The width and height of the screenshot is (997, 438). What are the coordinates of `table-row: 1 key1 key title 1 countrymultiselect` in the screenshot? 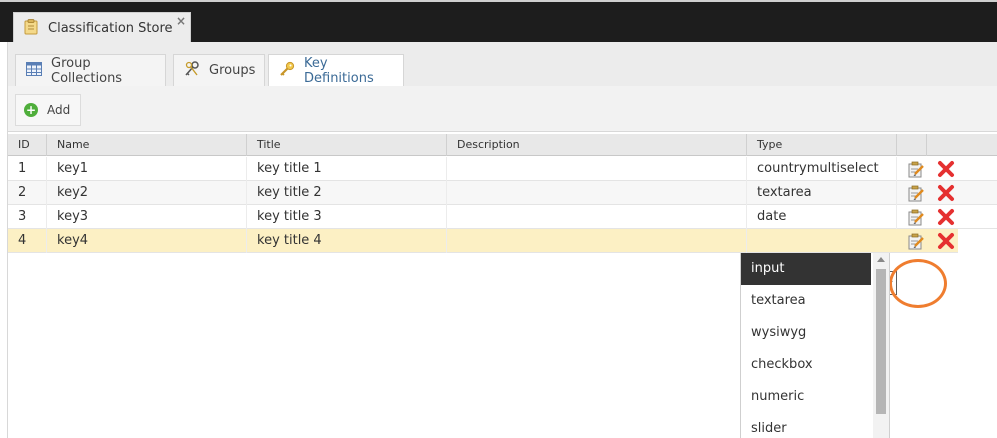 It's located at (502, 169).